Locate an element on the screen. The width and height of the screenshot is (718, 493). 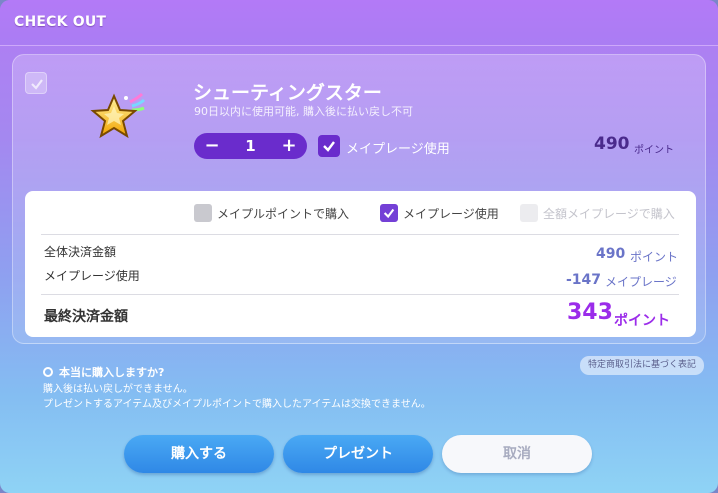
exchange-note: プレゼントするアイテム及びメイプルポイントで購入したアイテムは交換できません。 is located at coordinates (237, 404).